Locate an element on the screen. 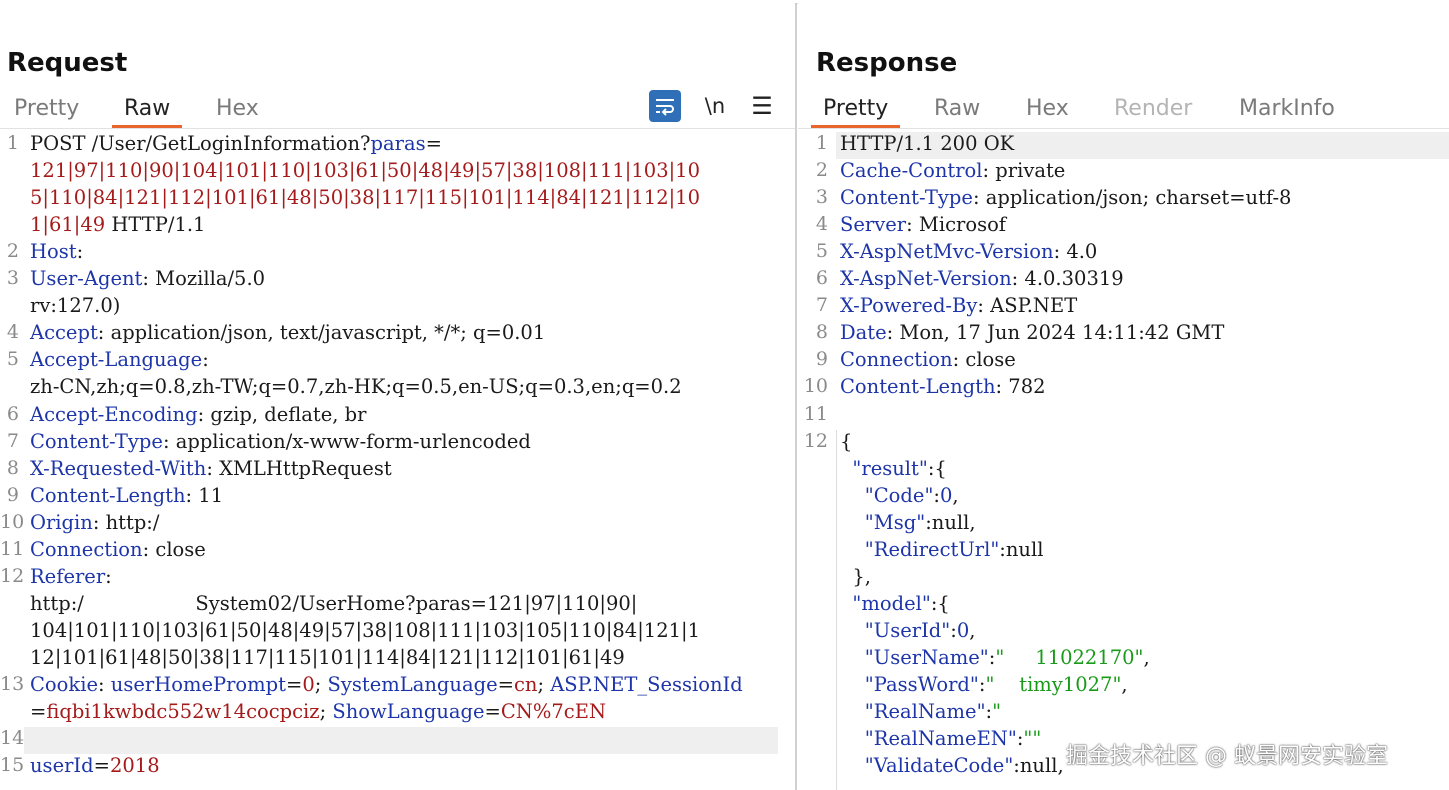 This screenshot has width=1449, height=790. code-line: }, is located at coordinates (855, 576).